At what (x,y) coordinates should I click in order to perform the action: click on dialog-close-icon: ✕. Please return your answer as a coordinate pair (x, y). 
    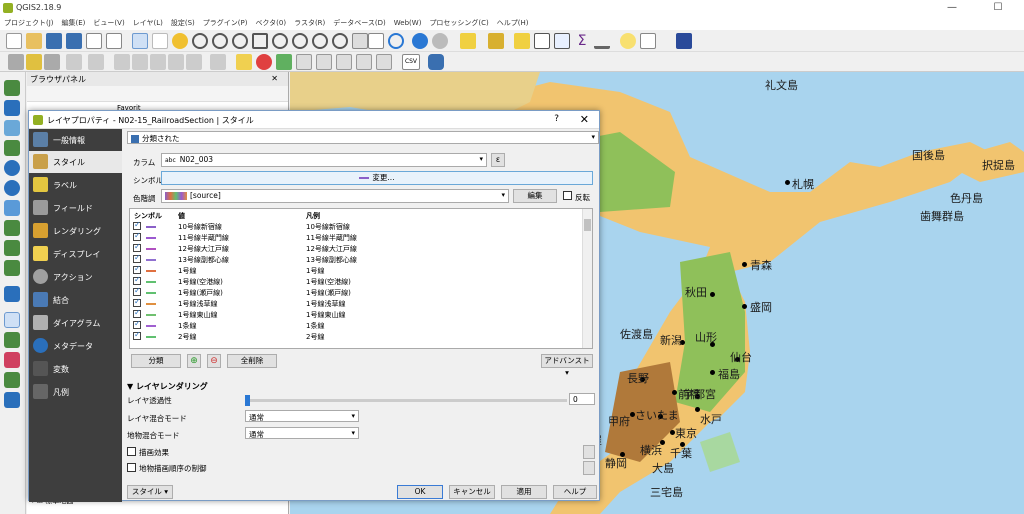
    Looking at the image, I should click on (584, 119).